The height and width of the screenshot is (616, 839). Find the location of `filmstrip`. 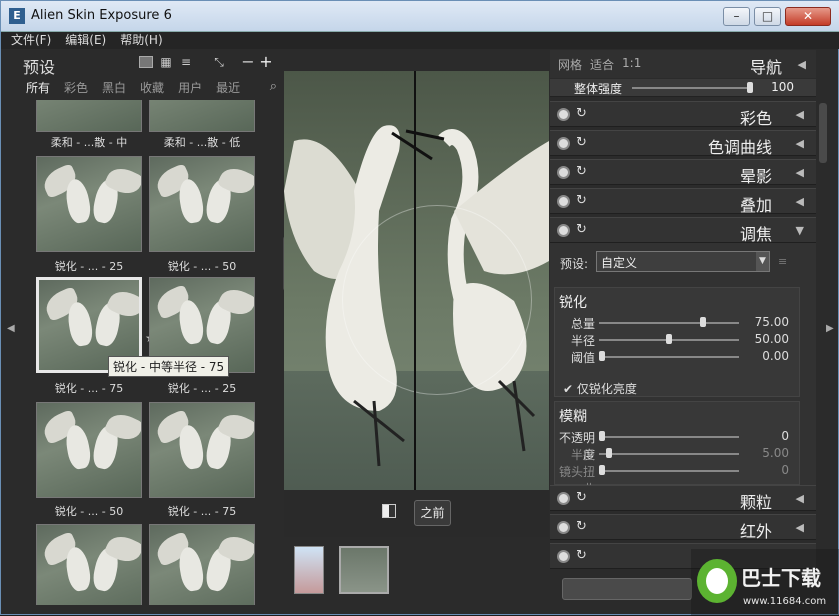

filmstrip is located at coordinates (416, 571).